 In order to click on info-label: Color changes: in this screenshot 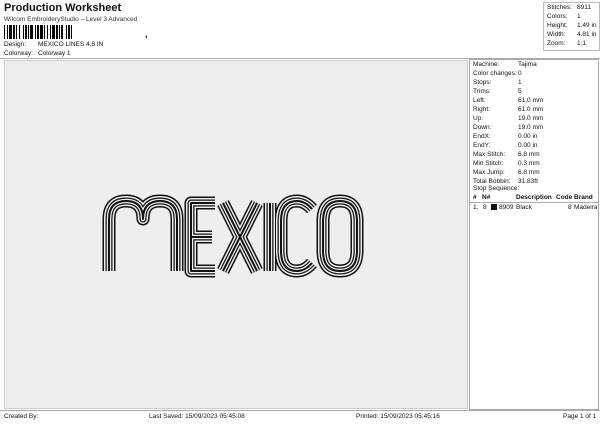, I will do `click(495, 73)`.